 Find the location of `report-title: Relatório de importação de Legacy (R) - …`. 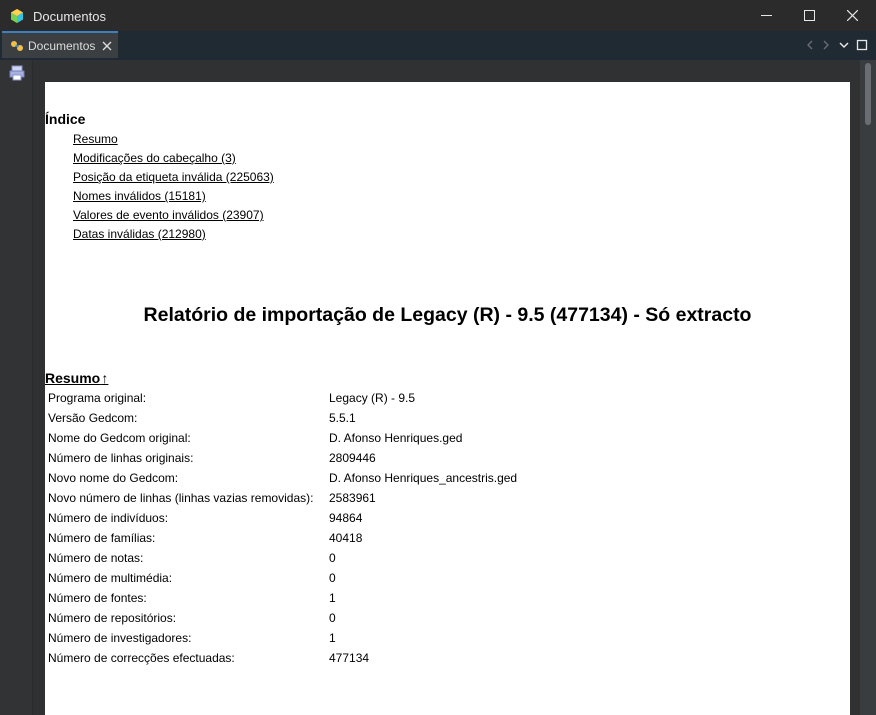

report-title: Relatório de importação de Legacy (R) - … is located at coordinates (447, 315).